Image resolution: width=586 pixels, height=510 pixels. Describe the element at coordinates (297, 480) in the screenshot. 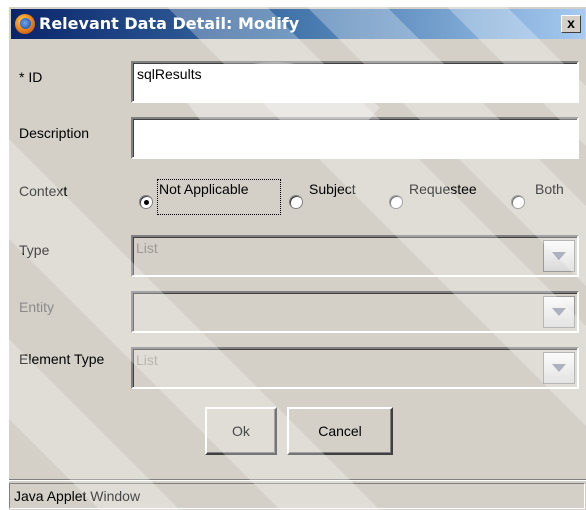

I see `separator` at that location.